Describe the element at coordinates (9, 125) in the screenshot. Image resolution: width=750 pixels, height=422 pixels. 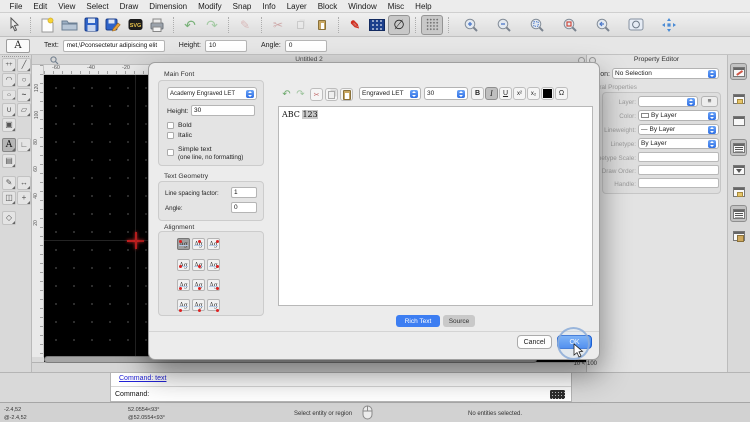
I see `tool-hatch-button: ▣` at that location.